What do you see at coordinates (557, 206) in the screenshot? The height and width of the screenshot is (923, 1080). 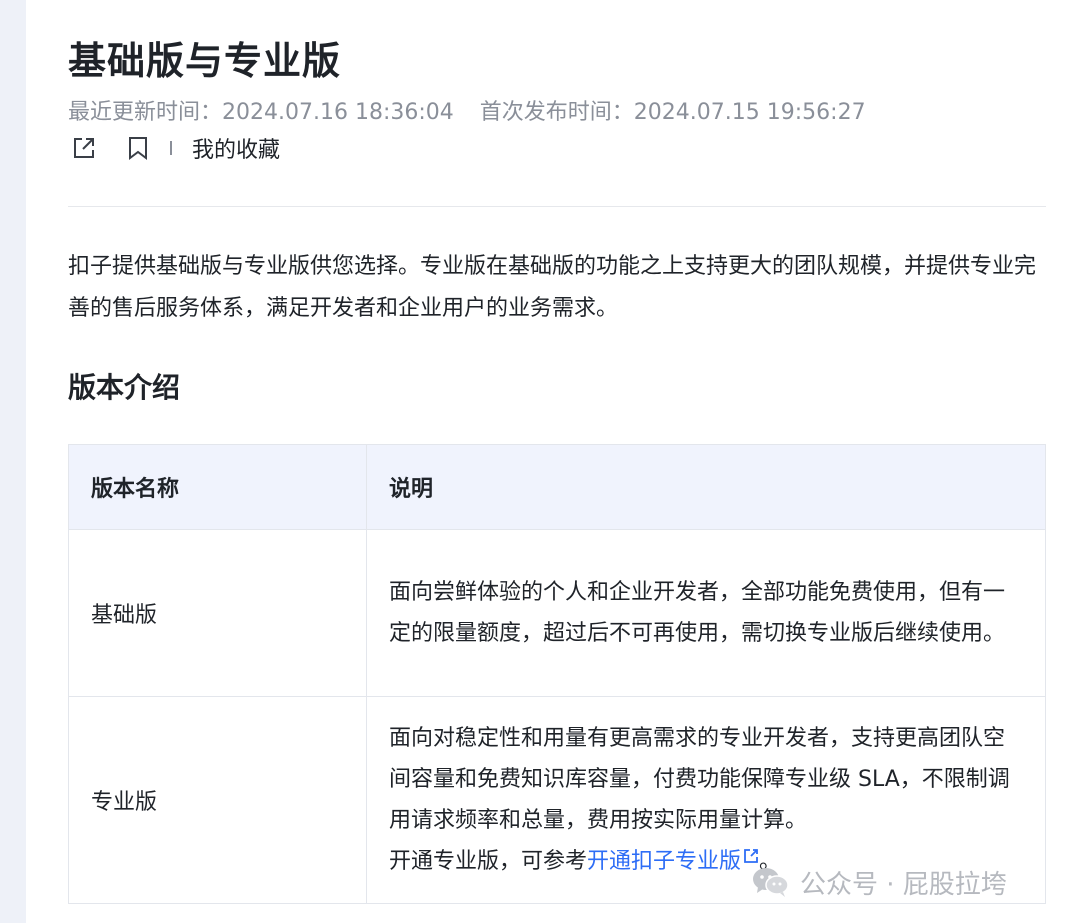 I see `header-divider` at bounding box center [557, 206].